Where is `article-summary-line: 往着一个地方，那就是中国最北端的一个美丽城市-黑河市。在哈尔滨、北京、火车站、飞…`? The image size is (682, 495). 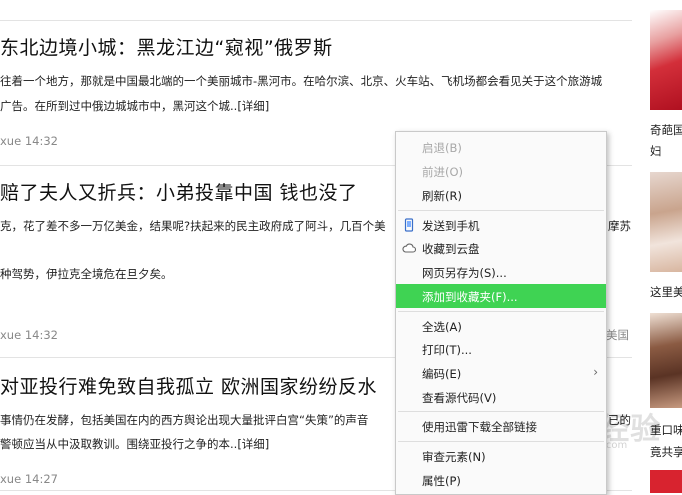
article-summary-line: 往着一个地方，那就是中国最北端的一个美丽城市-黑河市。在哈尔滨、北京、火车站、飞… is located at coordinates (301, 81).